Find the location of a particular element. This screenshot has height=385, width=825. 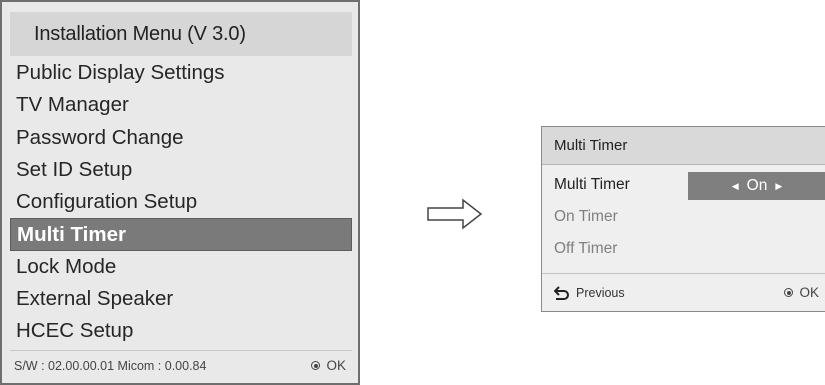

multi-timer-row: Multi Timer ◀ On ▶ is located at coordinates (683, 185).